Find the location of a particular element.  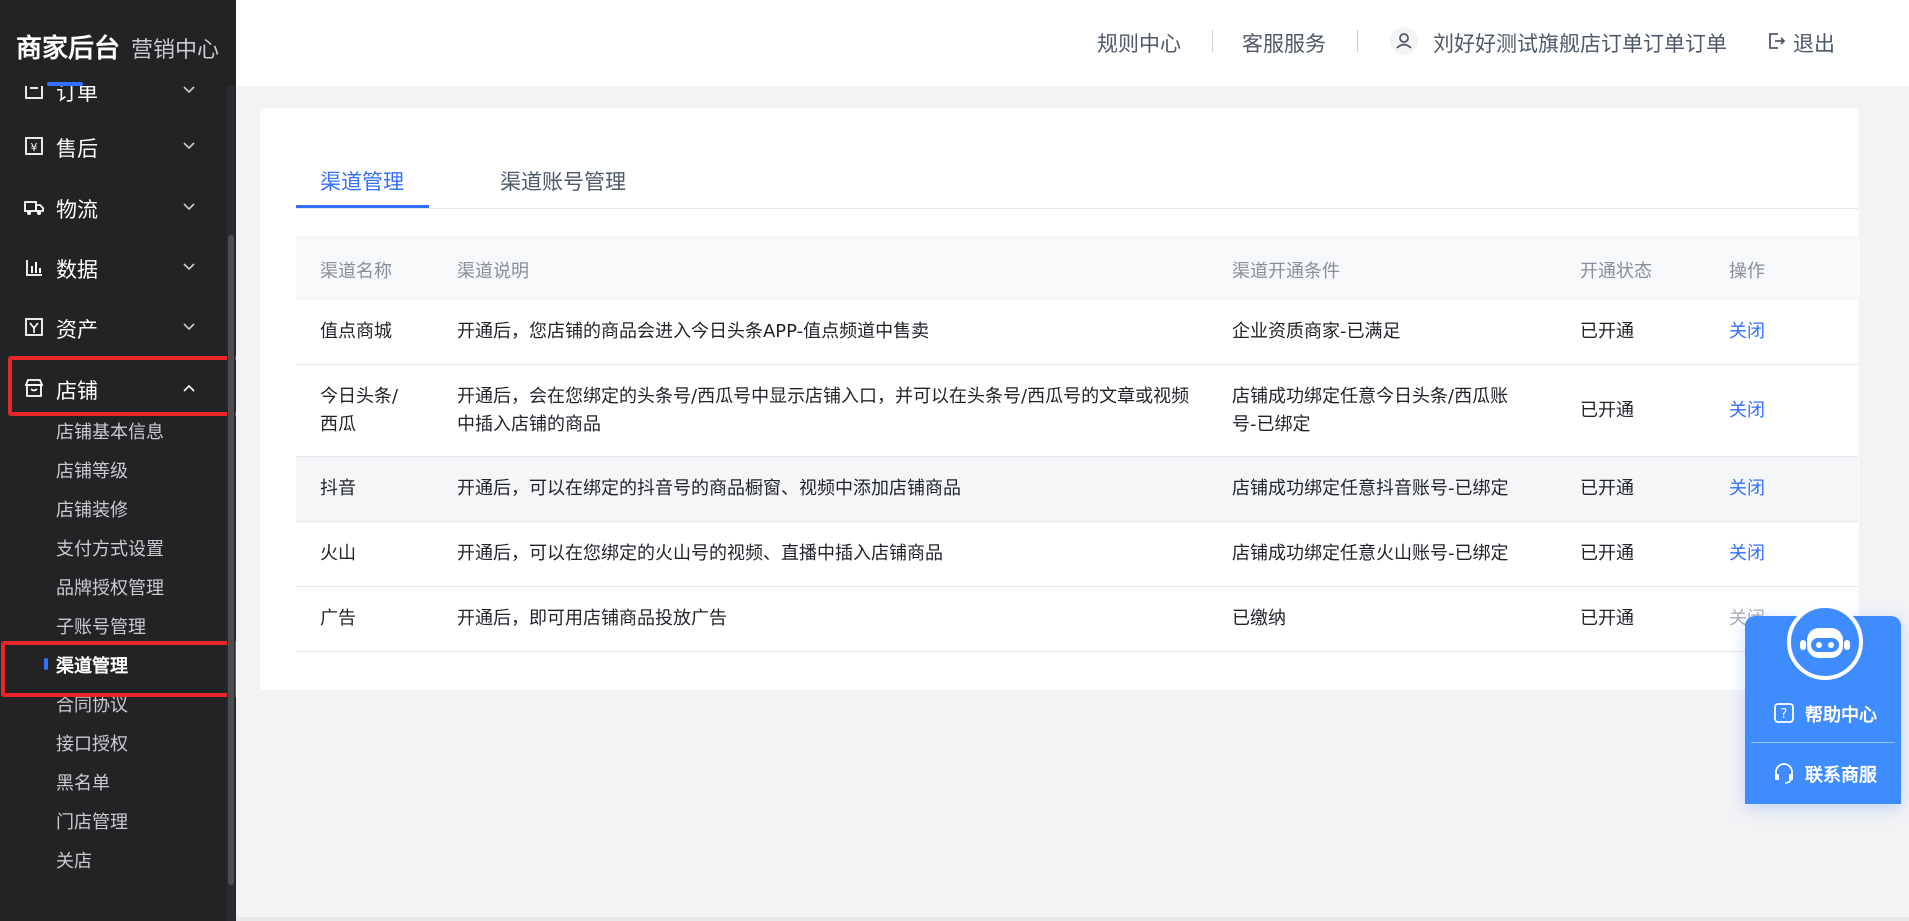

sidebar-group-label: 物流 is located at coordinates (77, 210).